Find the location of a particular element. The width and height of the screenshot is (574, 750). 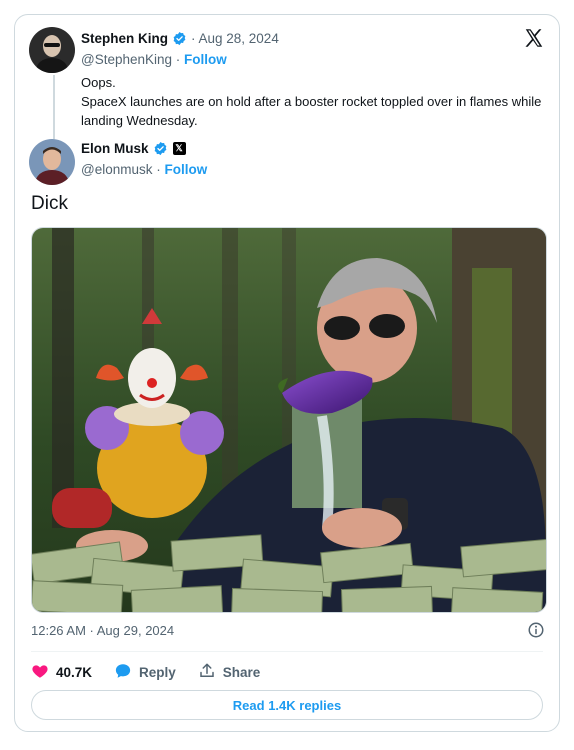

reply-button: Reply is located at coordinates (145, 672).